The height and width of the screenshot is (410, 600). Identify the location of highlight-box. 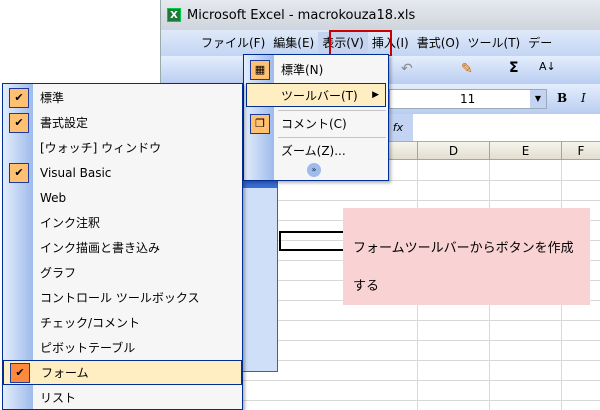
(360, 43).